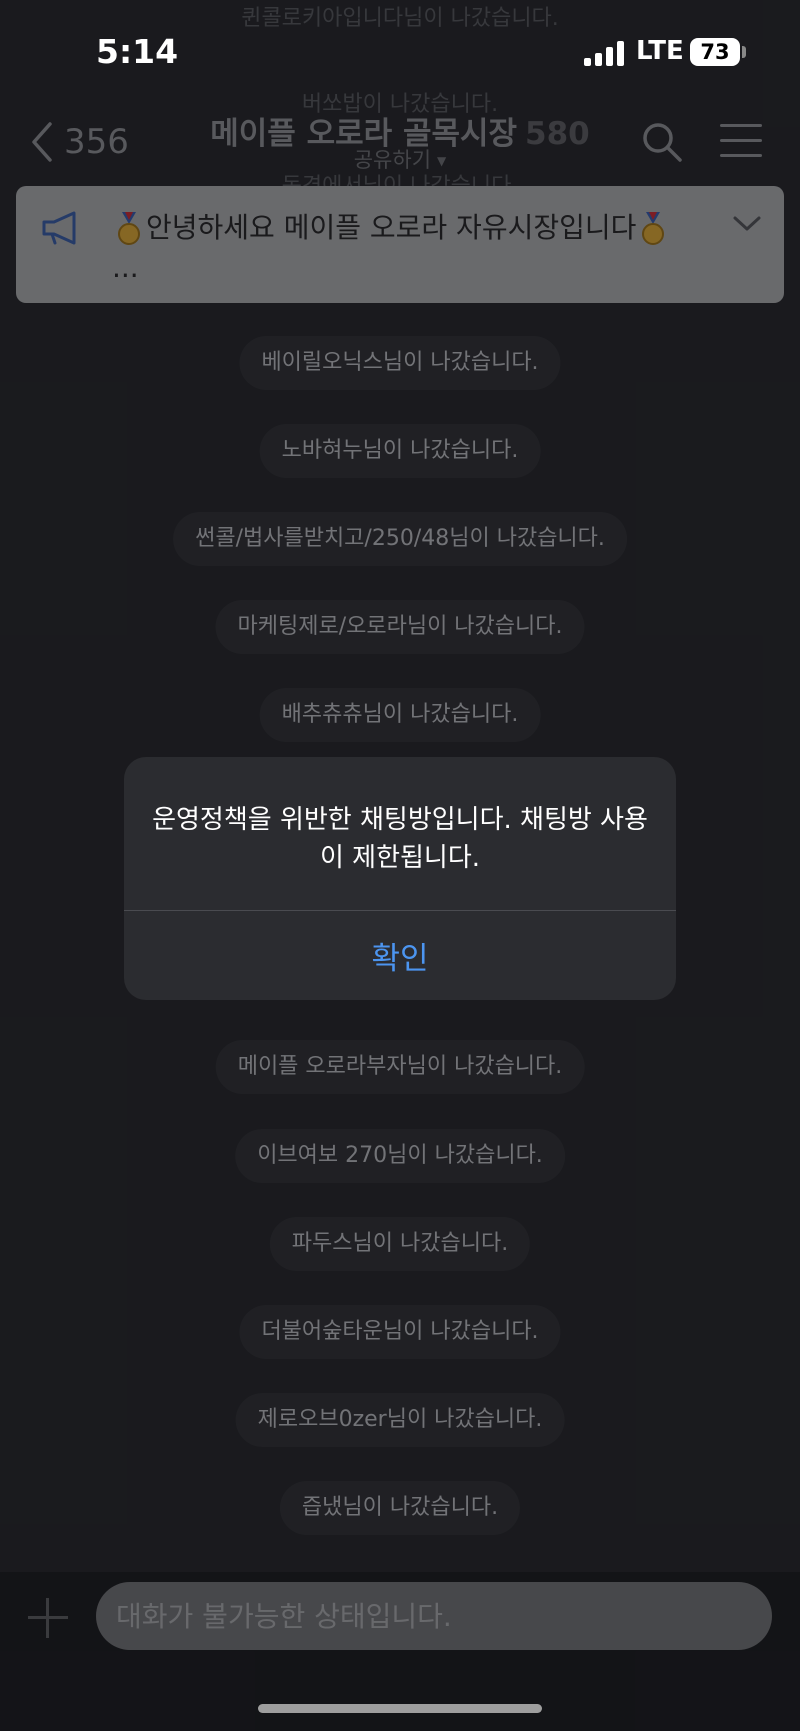 This screenshot has height=1731, width=800. Describe the element at coordinates (137, 51) in the screenshot. I see `status-time: 5:14` at that location.